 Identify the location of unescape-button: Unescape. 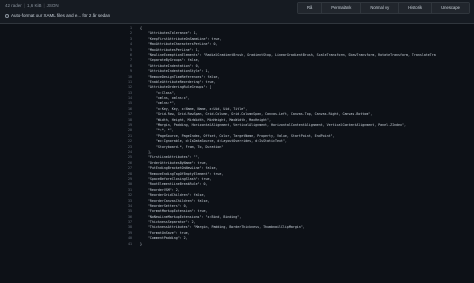
(450, 8).